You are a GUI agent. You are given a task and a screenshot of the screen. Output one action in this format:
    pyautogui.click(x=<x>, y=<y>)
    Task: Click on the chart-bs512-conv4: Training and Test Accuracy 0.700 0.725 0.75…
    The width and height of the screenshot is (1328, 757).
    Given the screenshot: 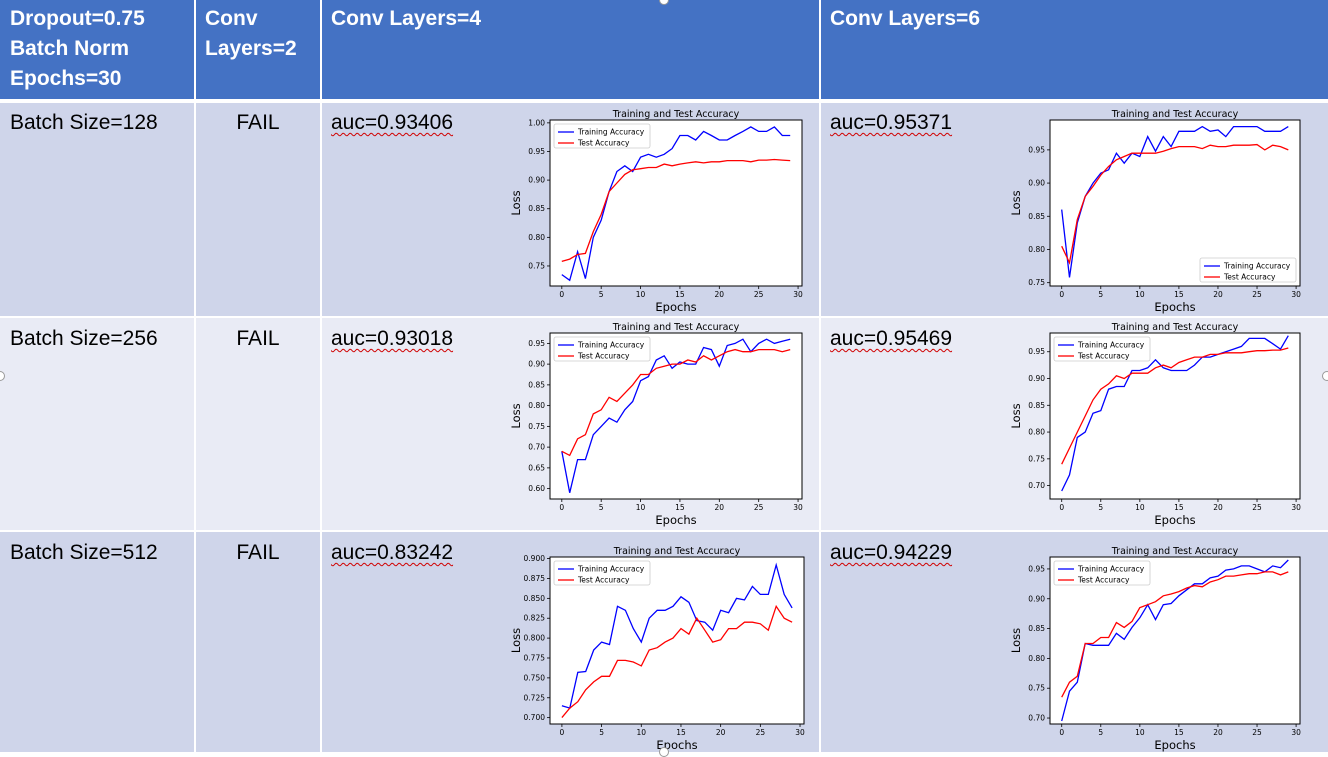 What is the action you would take?
    pyautogui.click(x=659, y=647)
    